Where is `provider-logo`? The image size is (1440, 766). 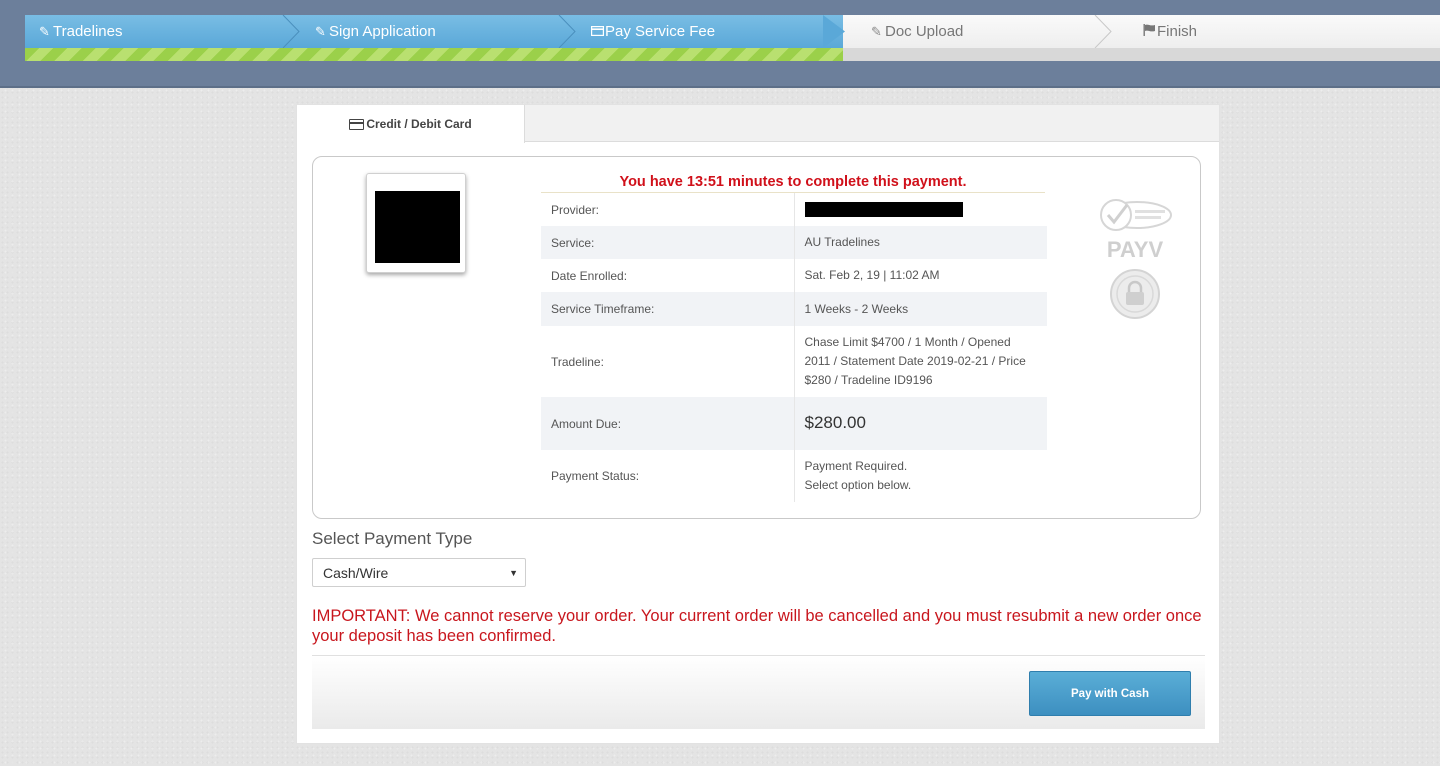 provider-logo is located at coordinates (416, 223).